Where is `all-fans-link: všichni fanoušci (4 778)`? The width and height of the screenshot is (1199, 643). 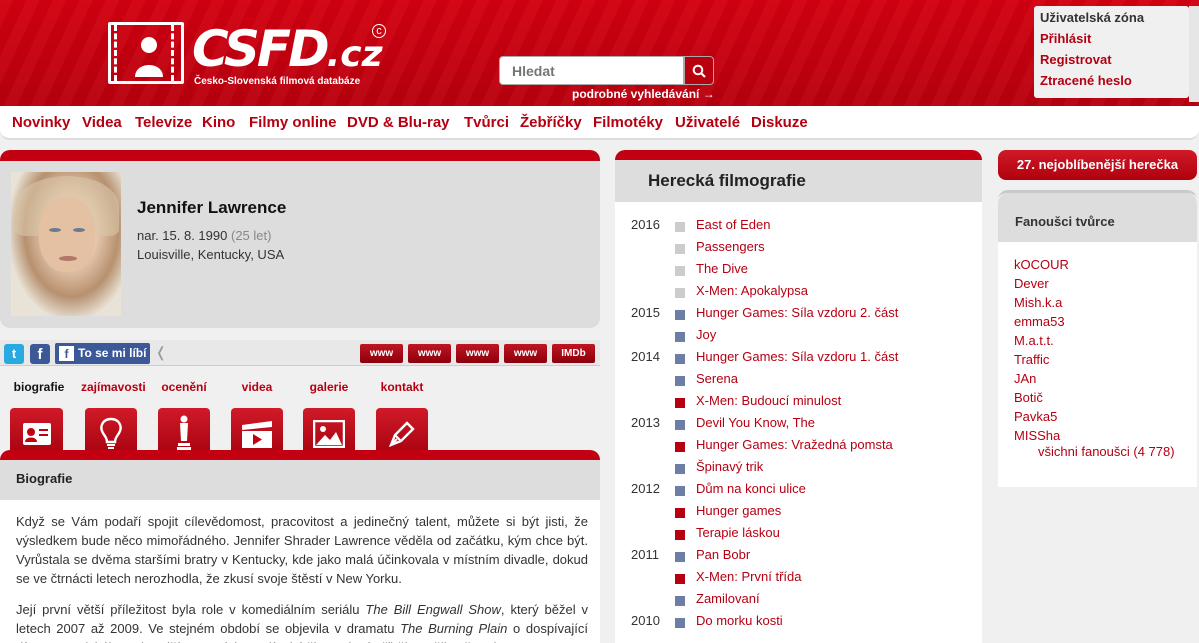 all-fans-link: všichni fanoušci (4 778) is located at coordinates (1106, 451).